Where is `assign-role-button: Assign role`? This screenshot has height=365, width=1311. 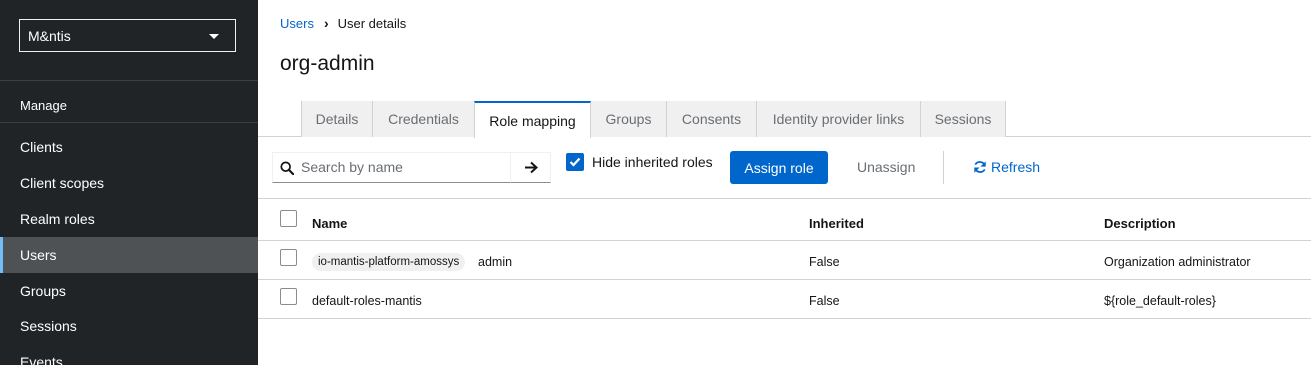 assign-role-button: Assign role is located at coordinates (779, 167).